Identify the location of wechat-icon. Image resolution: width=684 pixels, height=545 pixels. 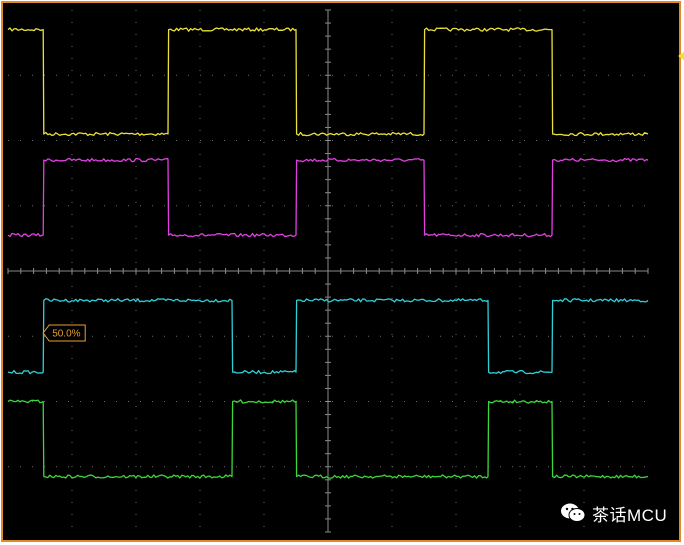
(573, 513).